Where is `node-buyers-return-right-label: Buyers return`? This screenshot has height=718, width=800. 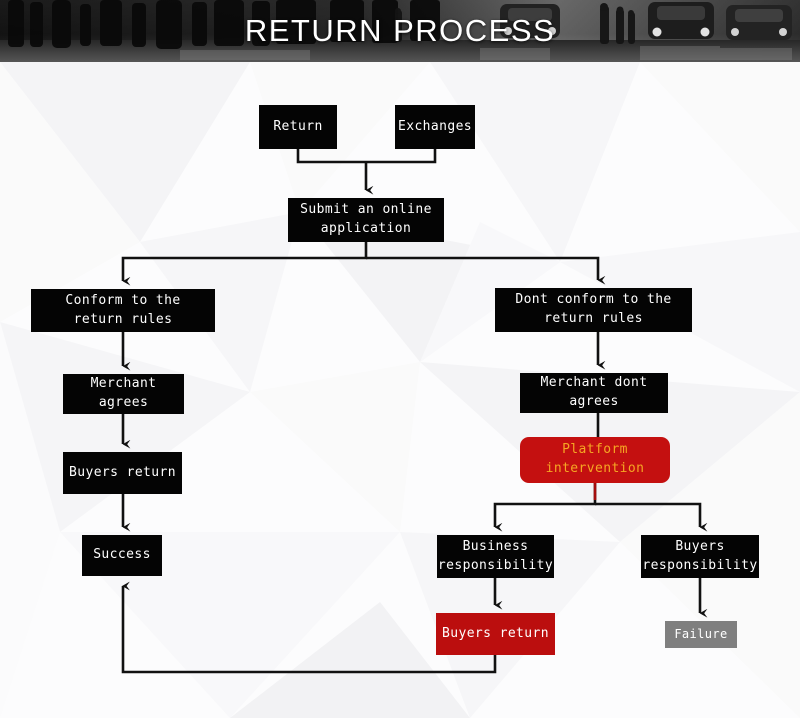 node-buyers-return-right-label: Buyers return is located at coordinates (495, 633).